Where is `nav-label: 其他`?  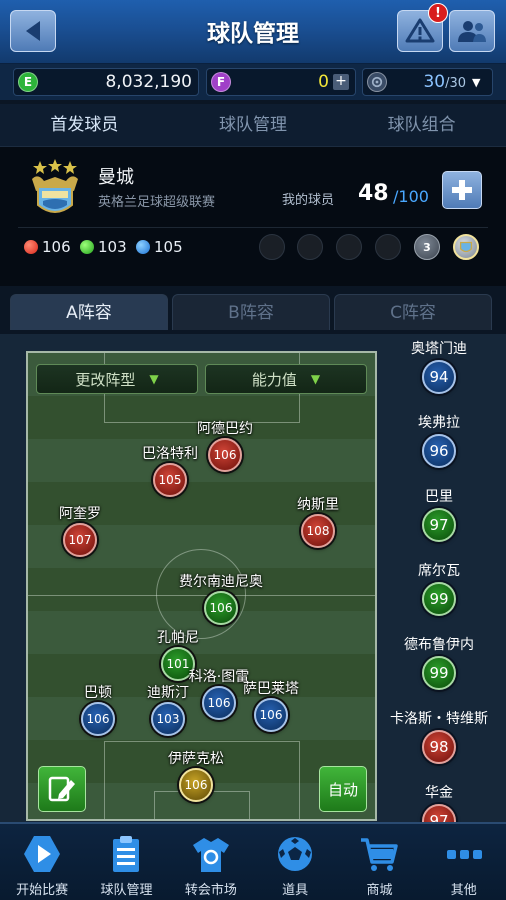
nav-label: 其他 is located at coordinates (463, 890).